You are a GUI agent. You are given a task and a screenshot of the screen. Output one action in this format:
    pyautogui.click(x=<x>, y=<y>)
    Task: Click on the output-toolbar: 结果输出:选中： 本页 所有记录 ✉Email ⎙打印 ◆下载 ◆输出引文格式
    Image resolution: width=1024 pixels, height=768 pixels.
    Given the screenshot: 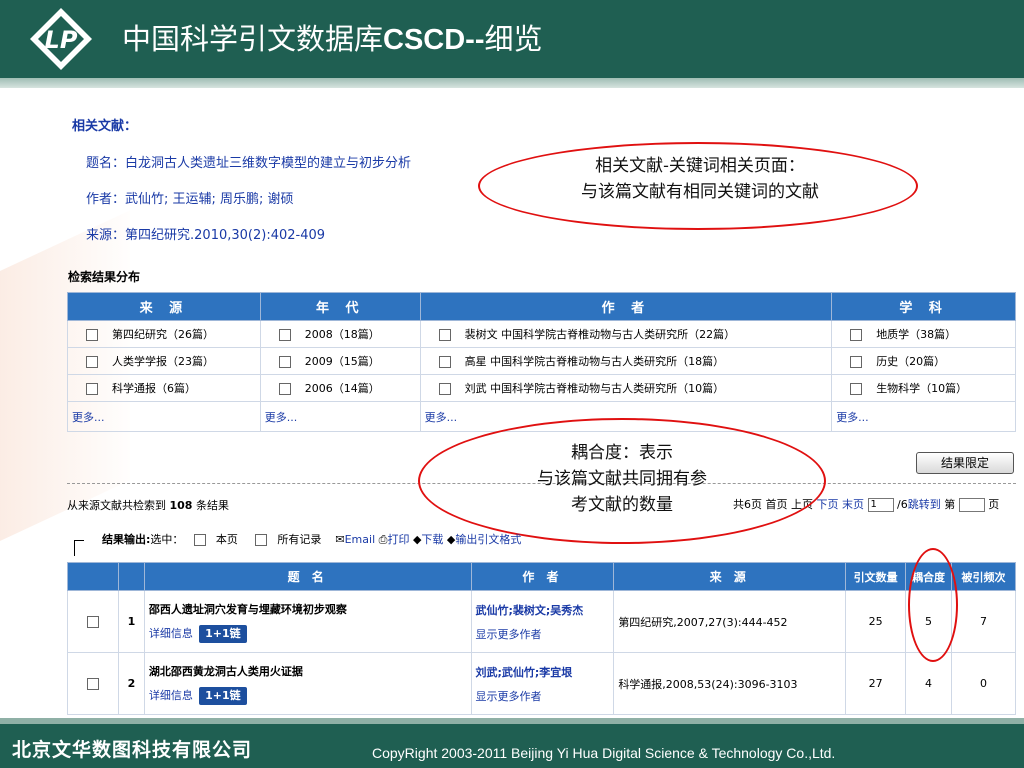 What is the action you would take?
    pyautogui.click(x=312, y=539)
    